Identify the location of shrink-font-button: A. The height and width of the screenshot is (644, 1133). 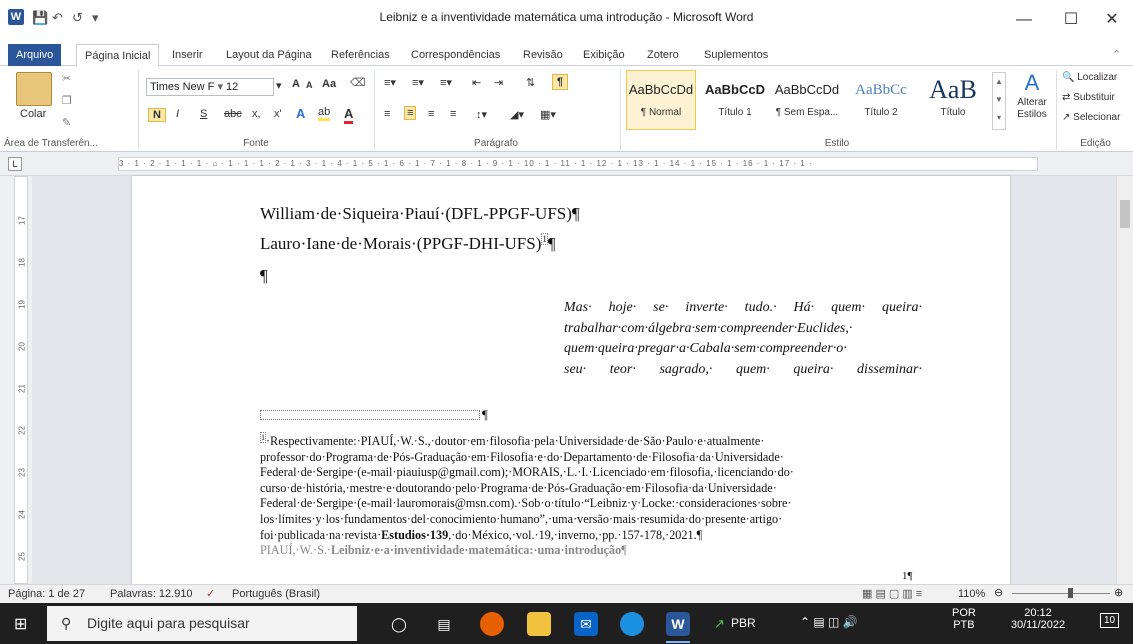
(309, 85).